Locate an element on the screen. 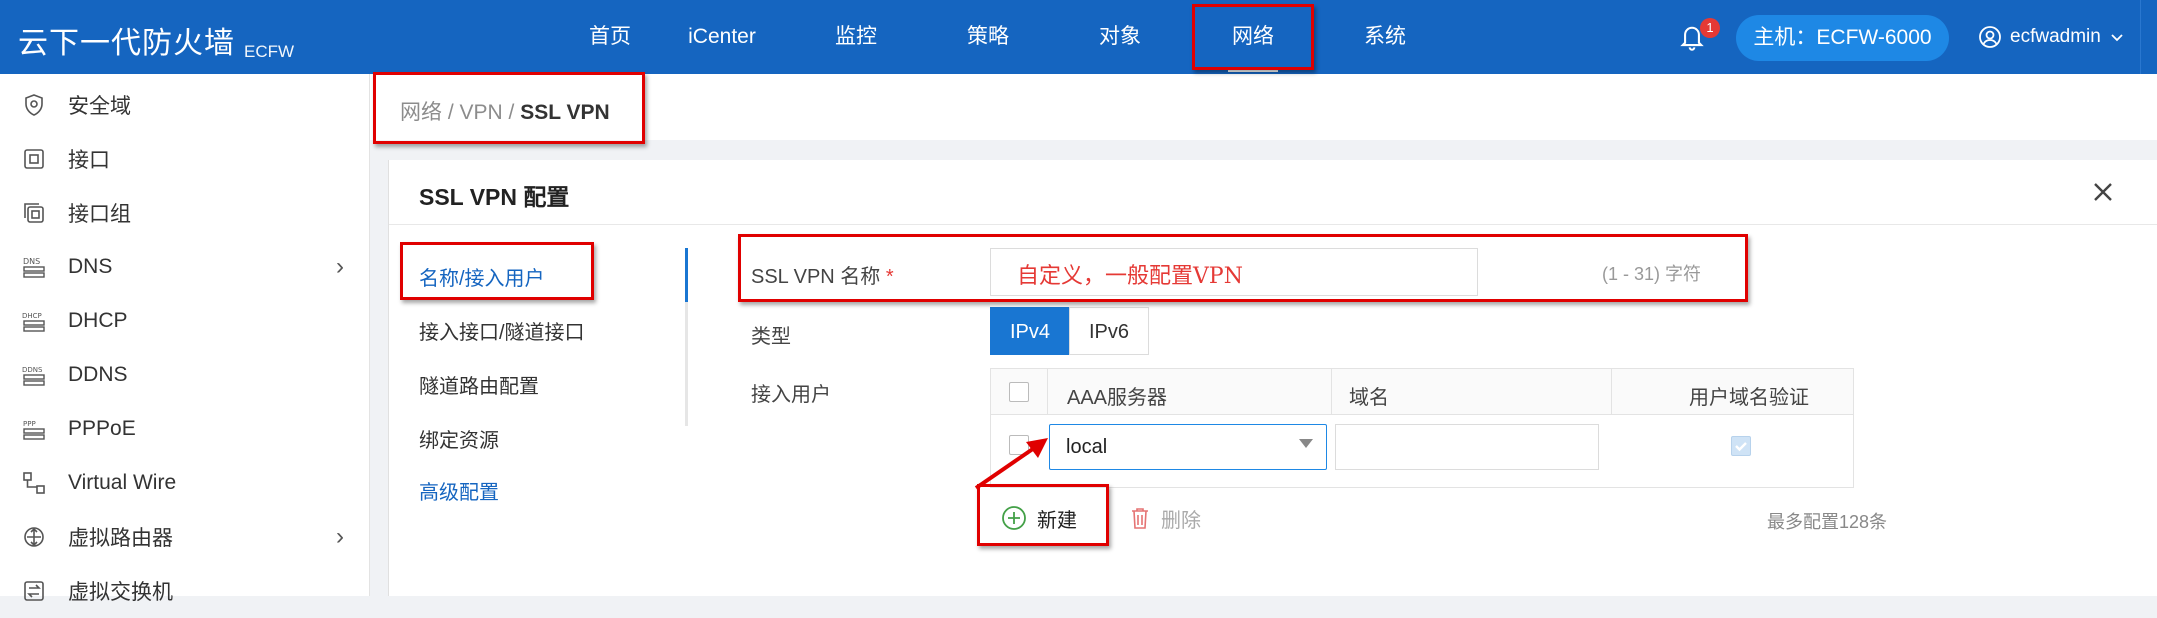 The width and height of the screenshot is (2157, 618). sidebar-item-interface: 接口 is located at coordinates (185, 159).